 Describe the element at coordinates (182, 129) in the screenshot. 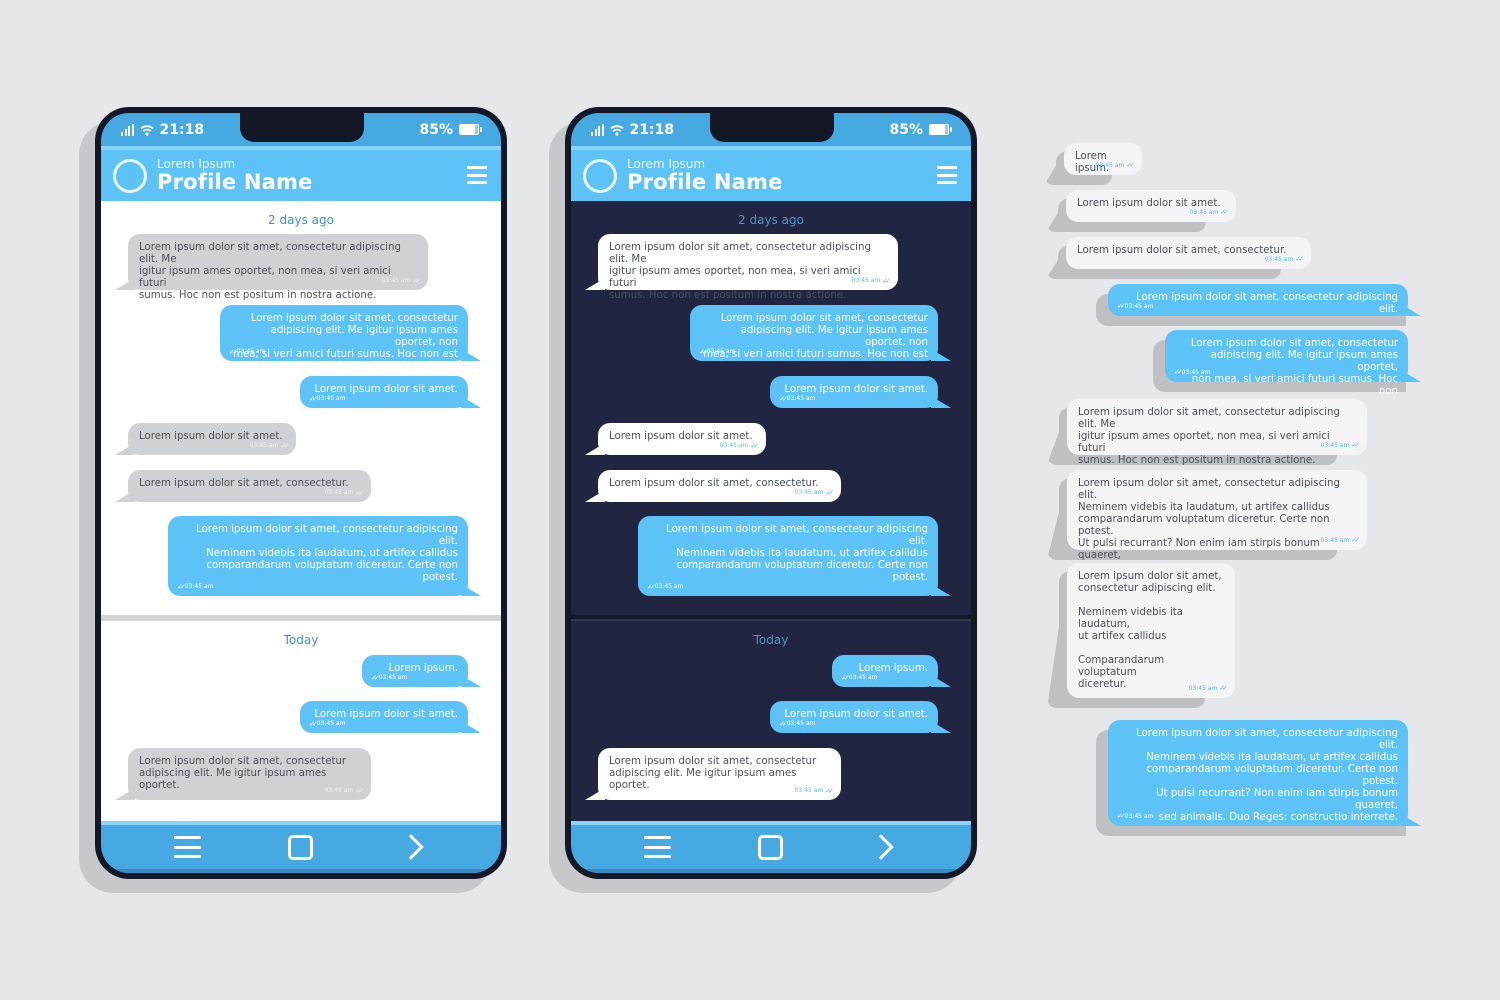

I see `status-time: 21:18` at that location.